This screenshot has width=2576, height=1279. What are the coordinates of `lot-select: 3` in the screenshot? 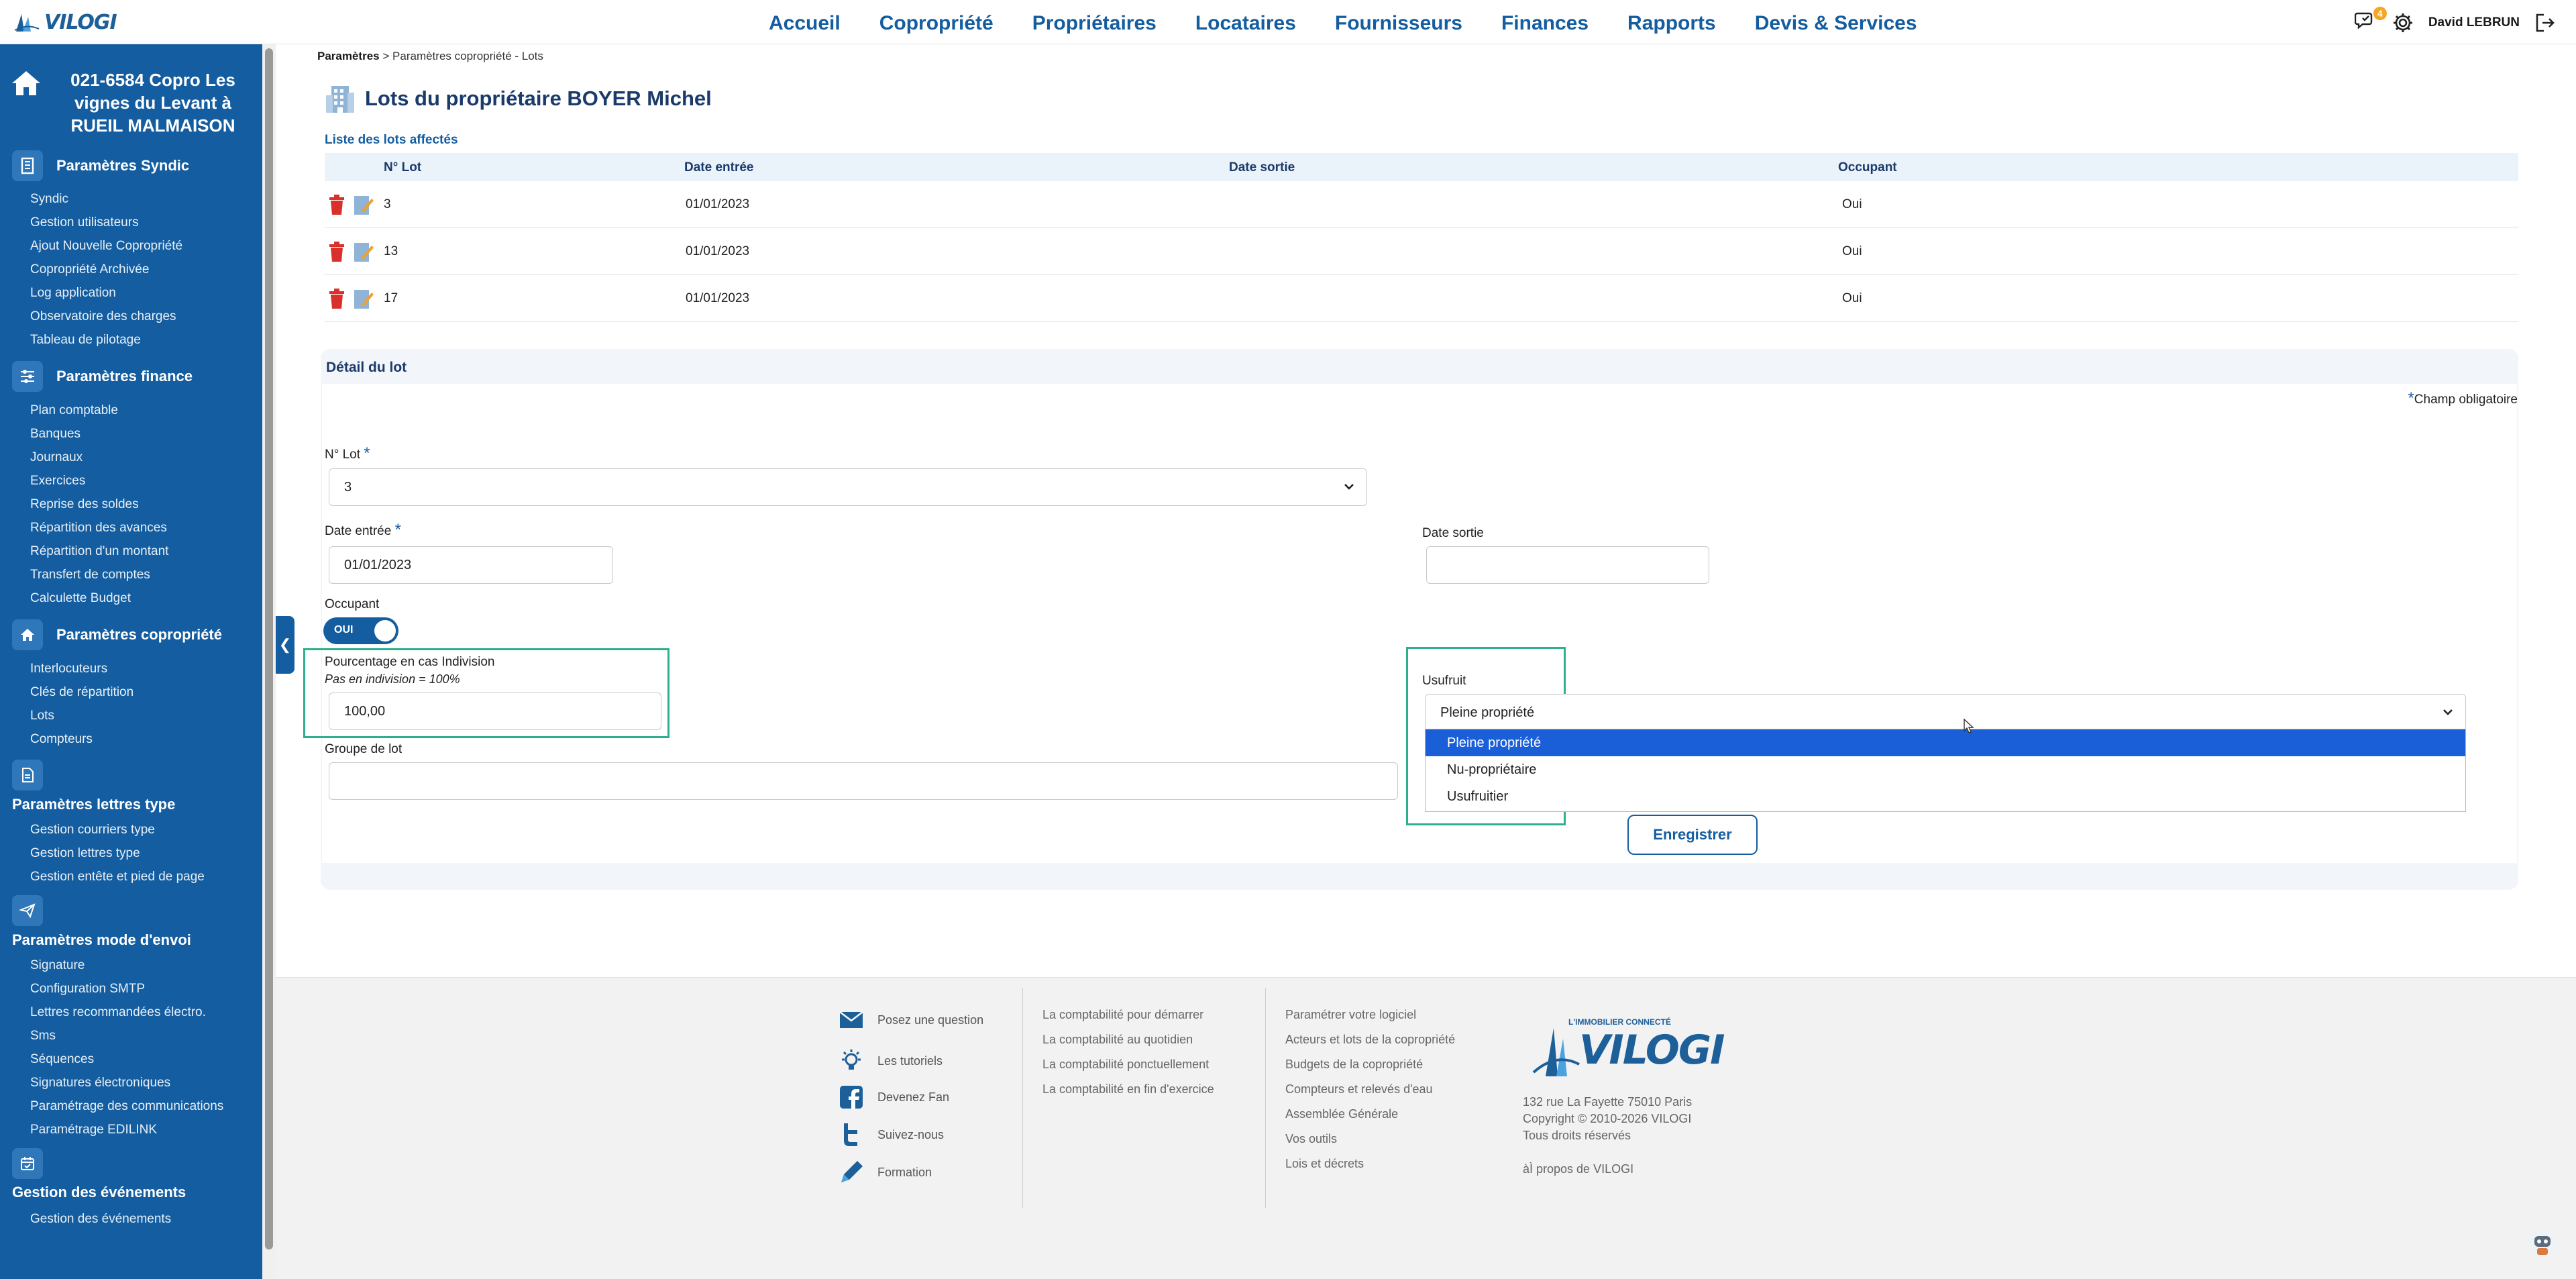 It's located at (848, 487).